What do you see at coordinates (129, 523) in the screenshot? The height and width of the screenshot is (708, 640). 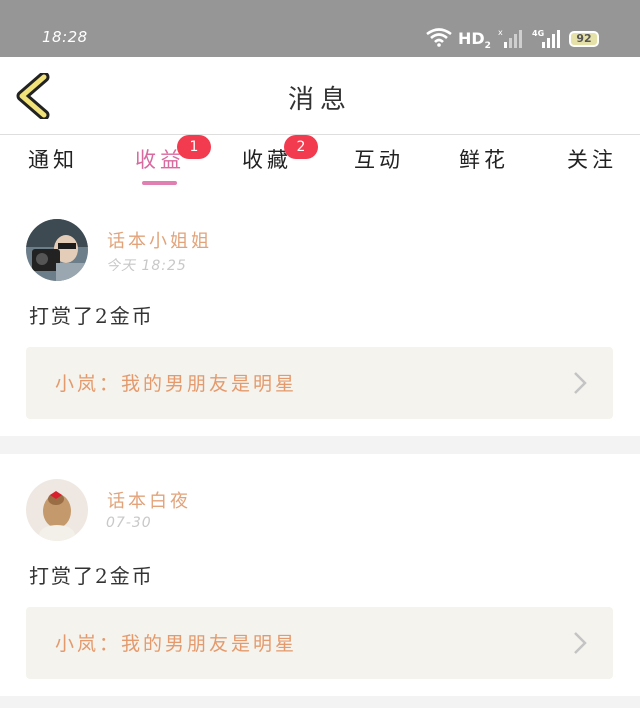 I see `timestamp: 07-30` at bounding box center [129, 523].